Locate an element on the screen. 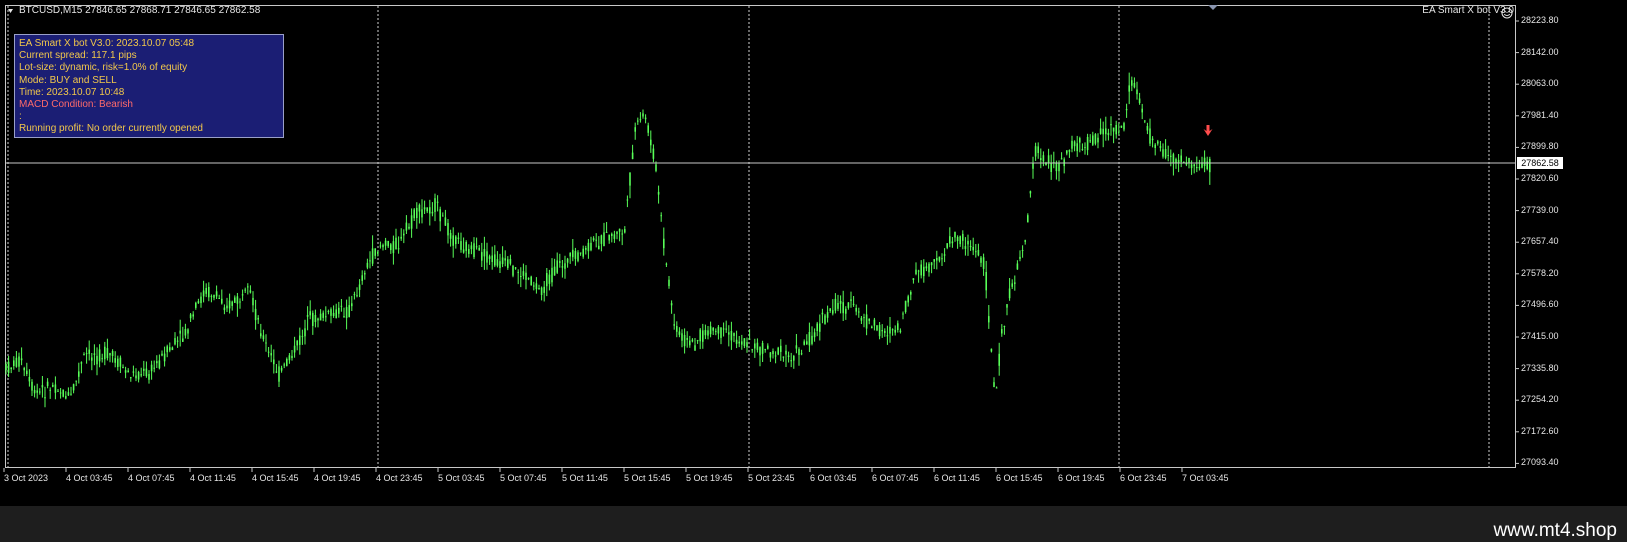  price-tick-label: 27254.20 is located at coordinates (1540, 399).